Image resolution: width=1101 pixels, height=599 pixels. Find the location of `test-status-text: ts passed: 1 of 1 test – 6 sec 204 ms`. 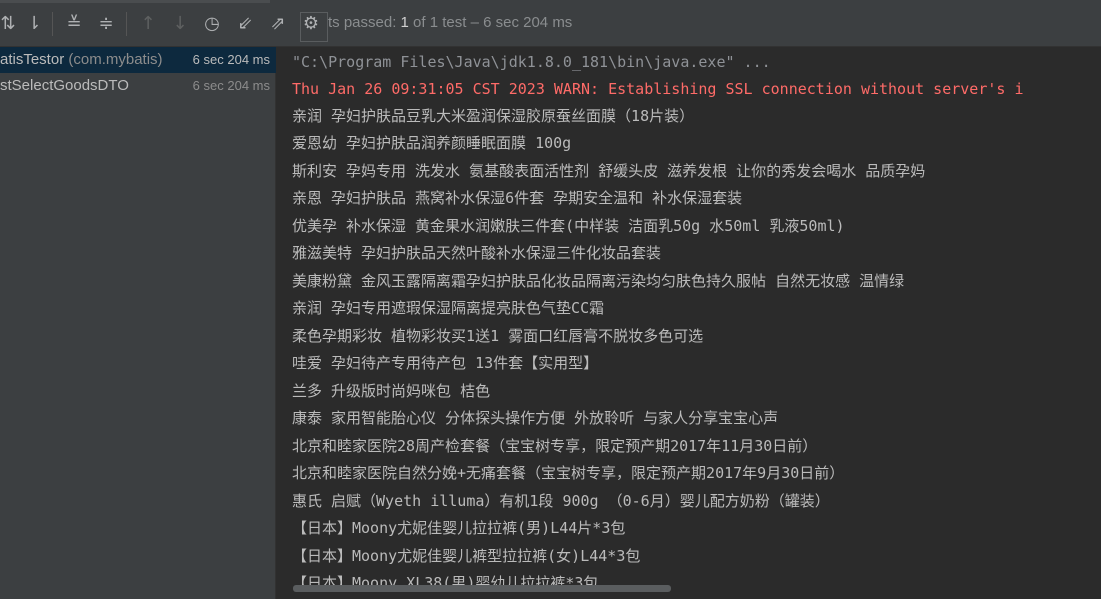

test-status-text: ts passed: 1 of 1 test – 6 sec 204 ms is located at coordinates (450, 22).